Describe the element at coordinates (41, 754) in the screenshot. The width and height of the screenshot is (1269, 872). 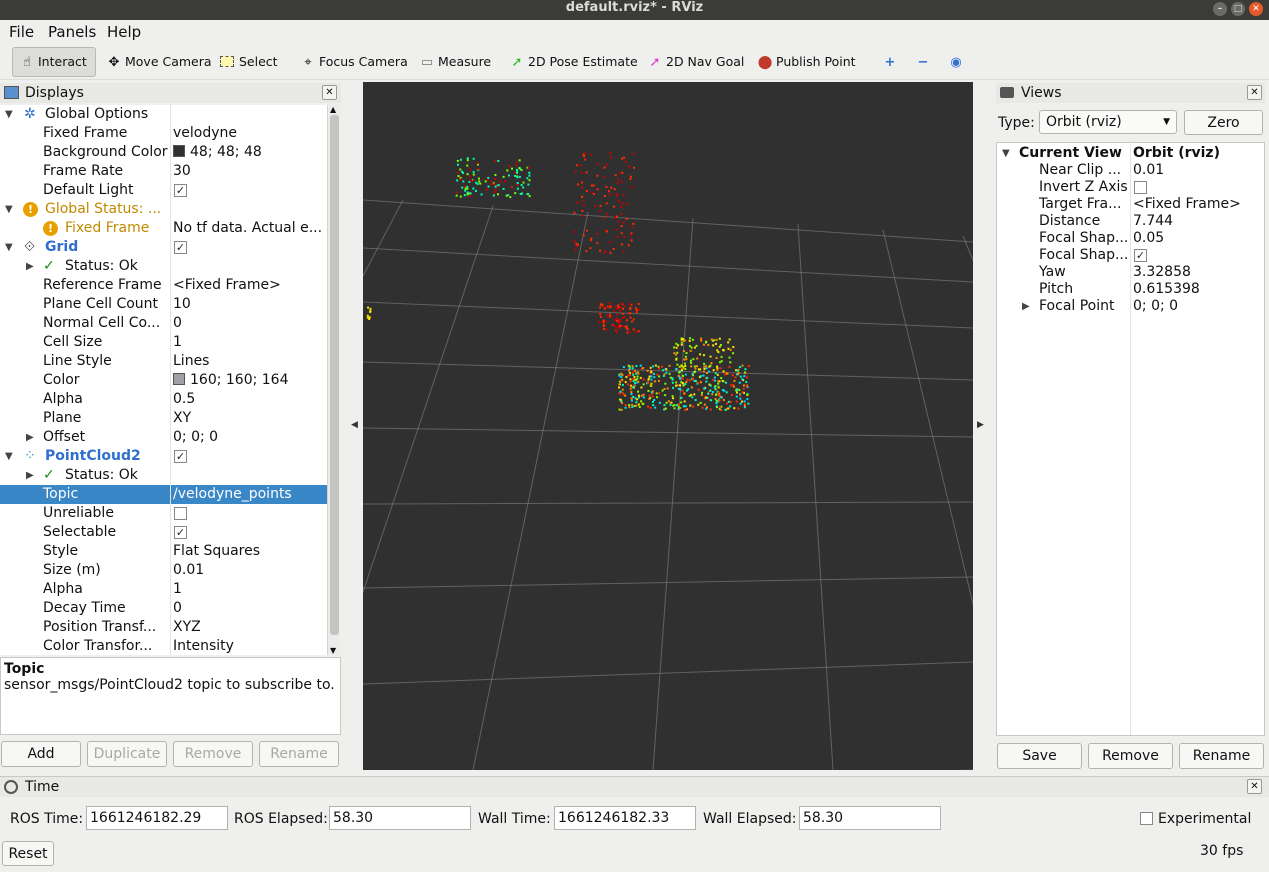
I see `add-display-button: Add` at that location.